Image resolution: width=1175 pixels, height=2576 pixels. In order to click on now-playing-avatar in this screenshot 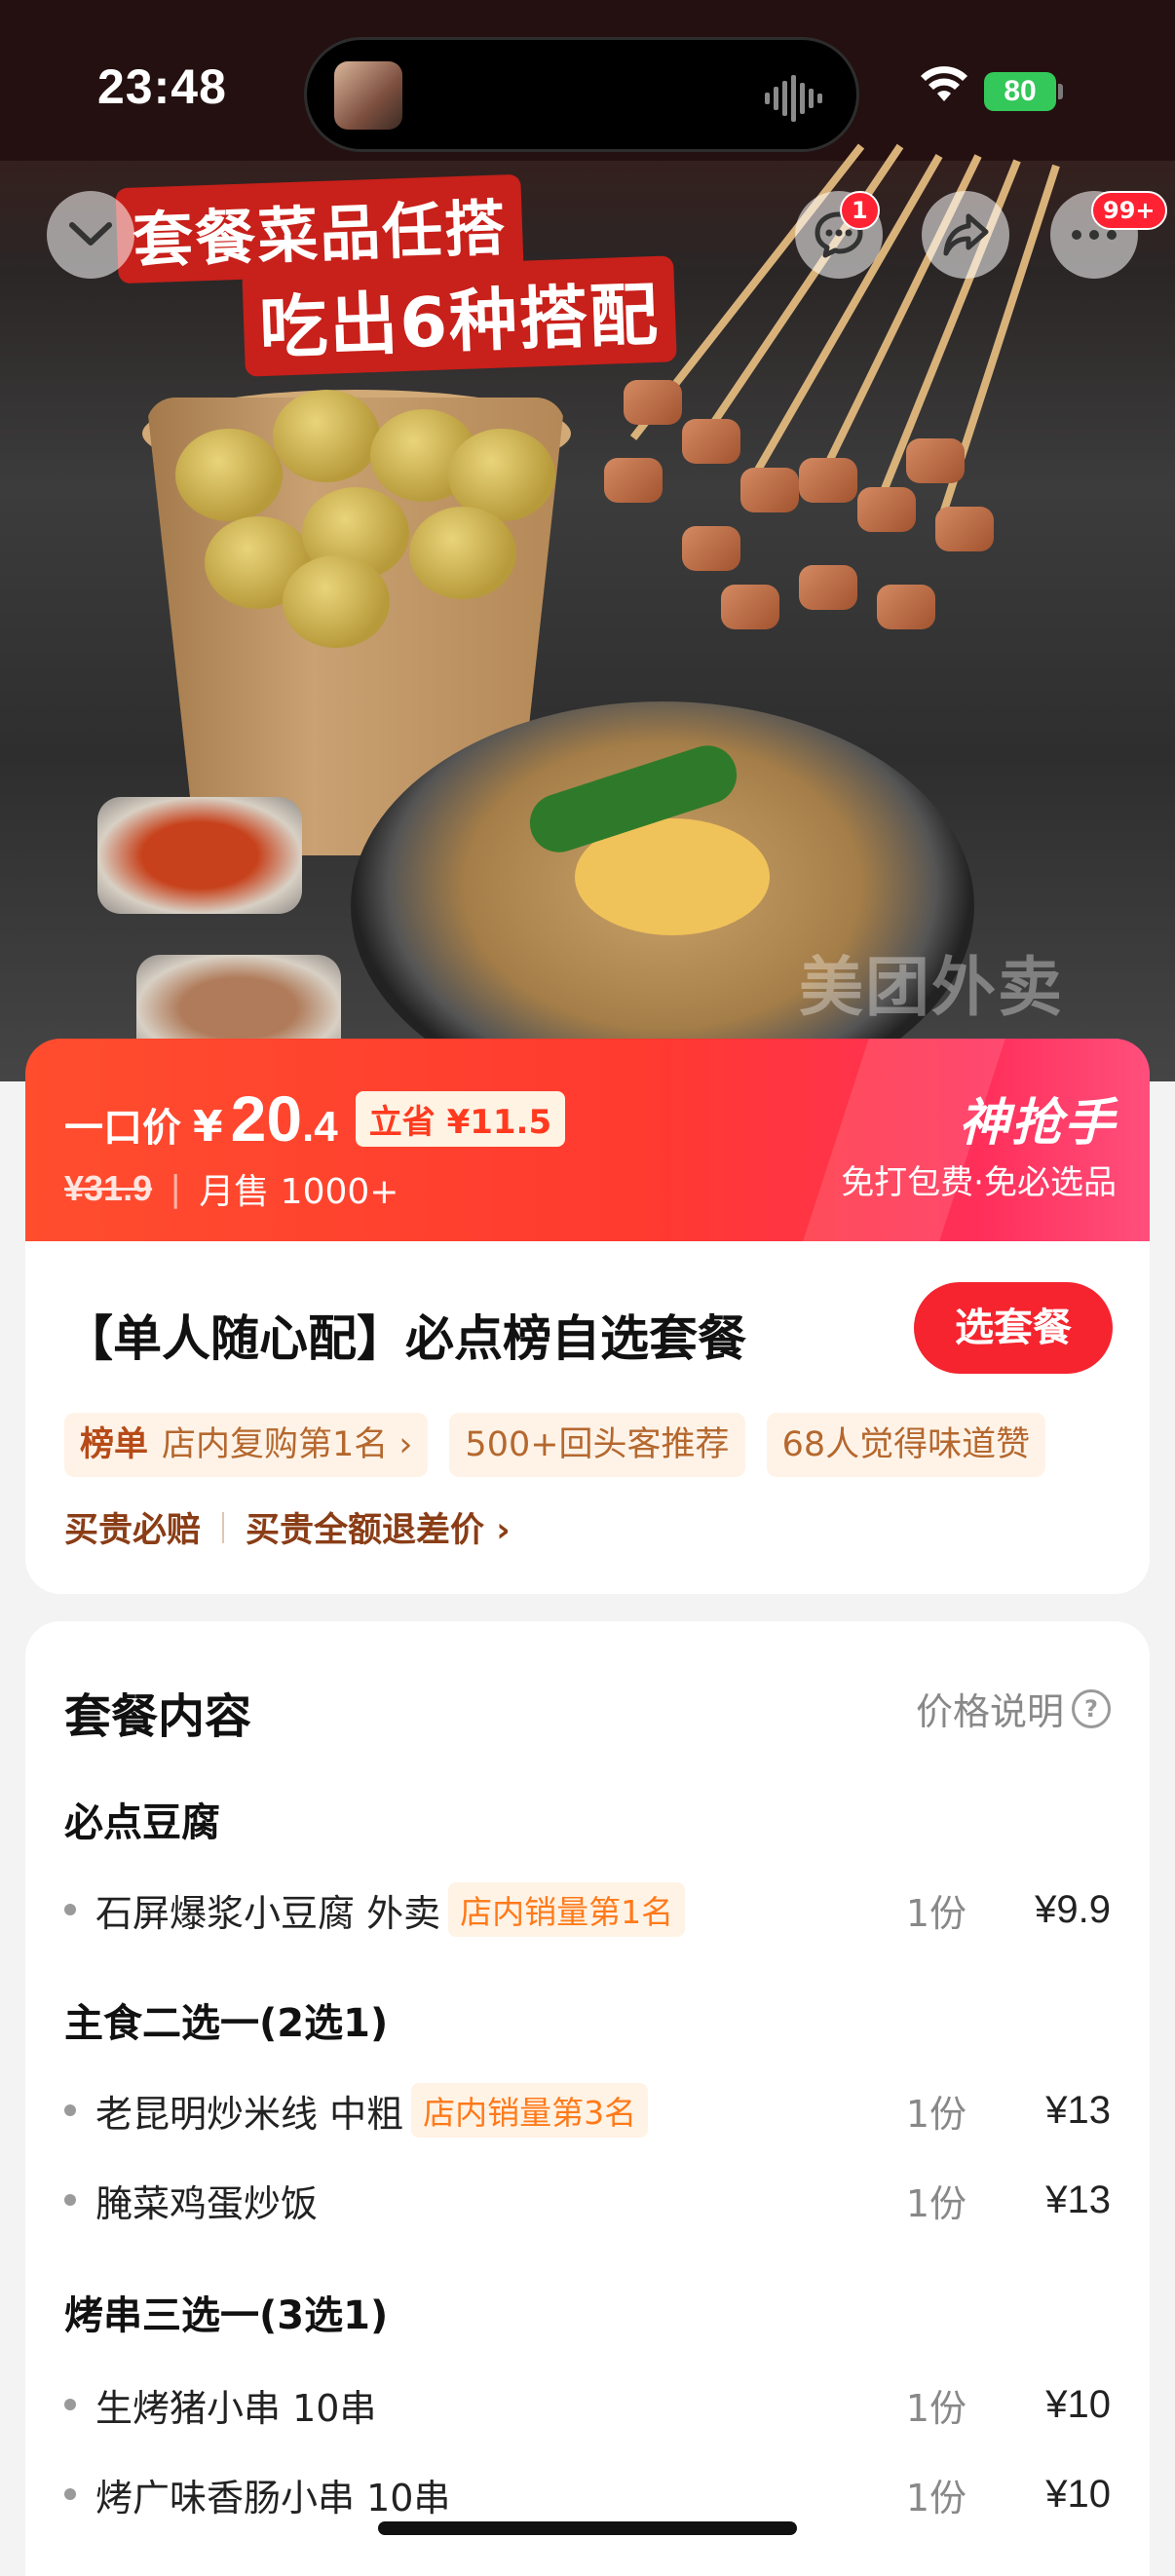, I will do `click(368, 95)`.